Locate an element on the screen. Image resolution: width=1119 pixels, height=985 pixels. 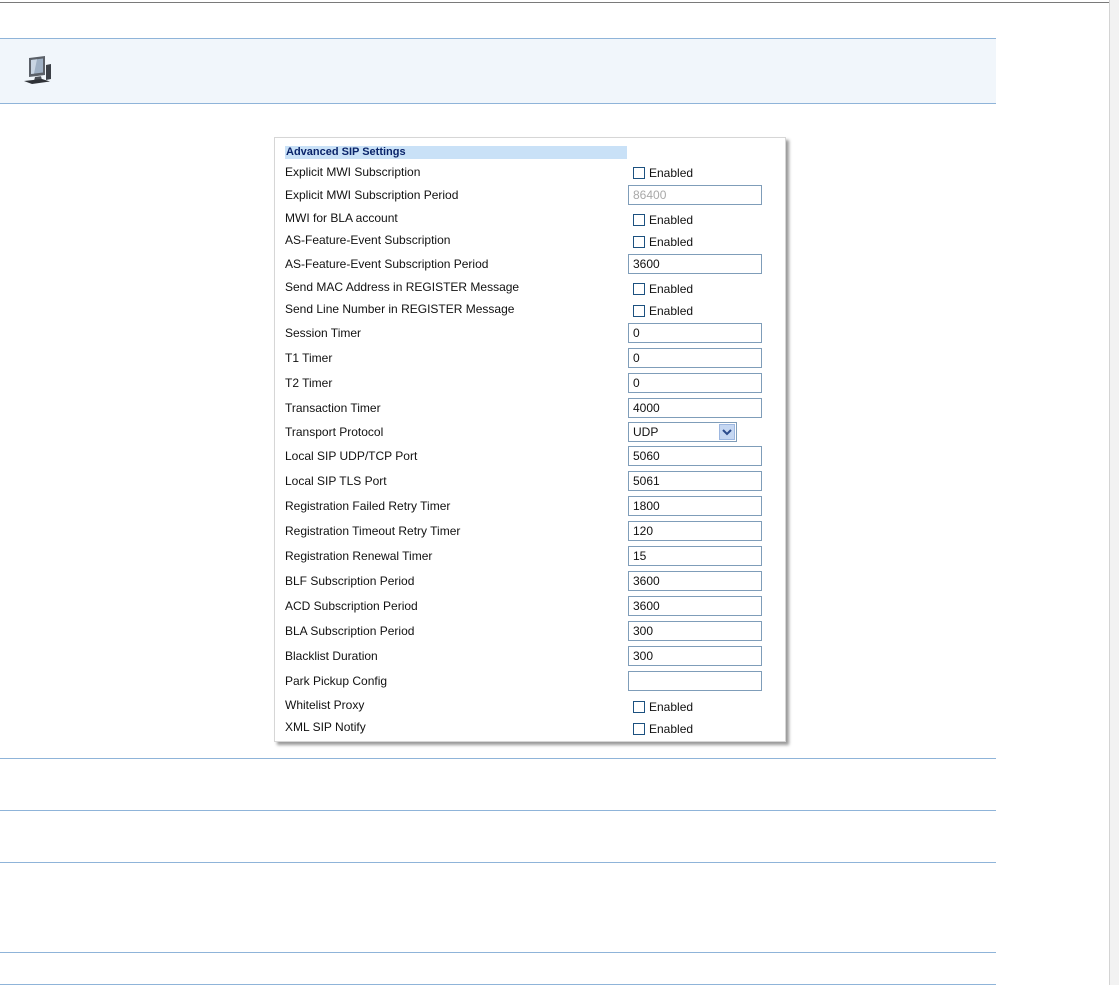
bla-subscription-period-field: 300 is located at coordinates (695, 631).